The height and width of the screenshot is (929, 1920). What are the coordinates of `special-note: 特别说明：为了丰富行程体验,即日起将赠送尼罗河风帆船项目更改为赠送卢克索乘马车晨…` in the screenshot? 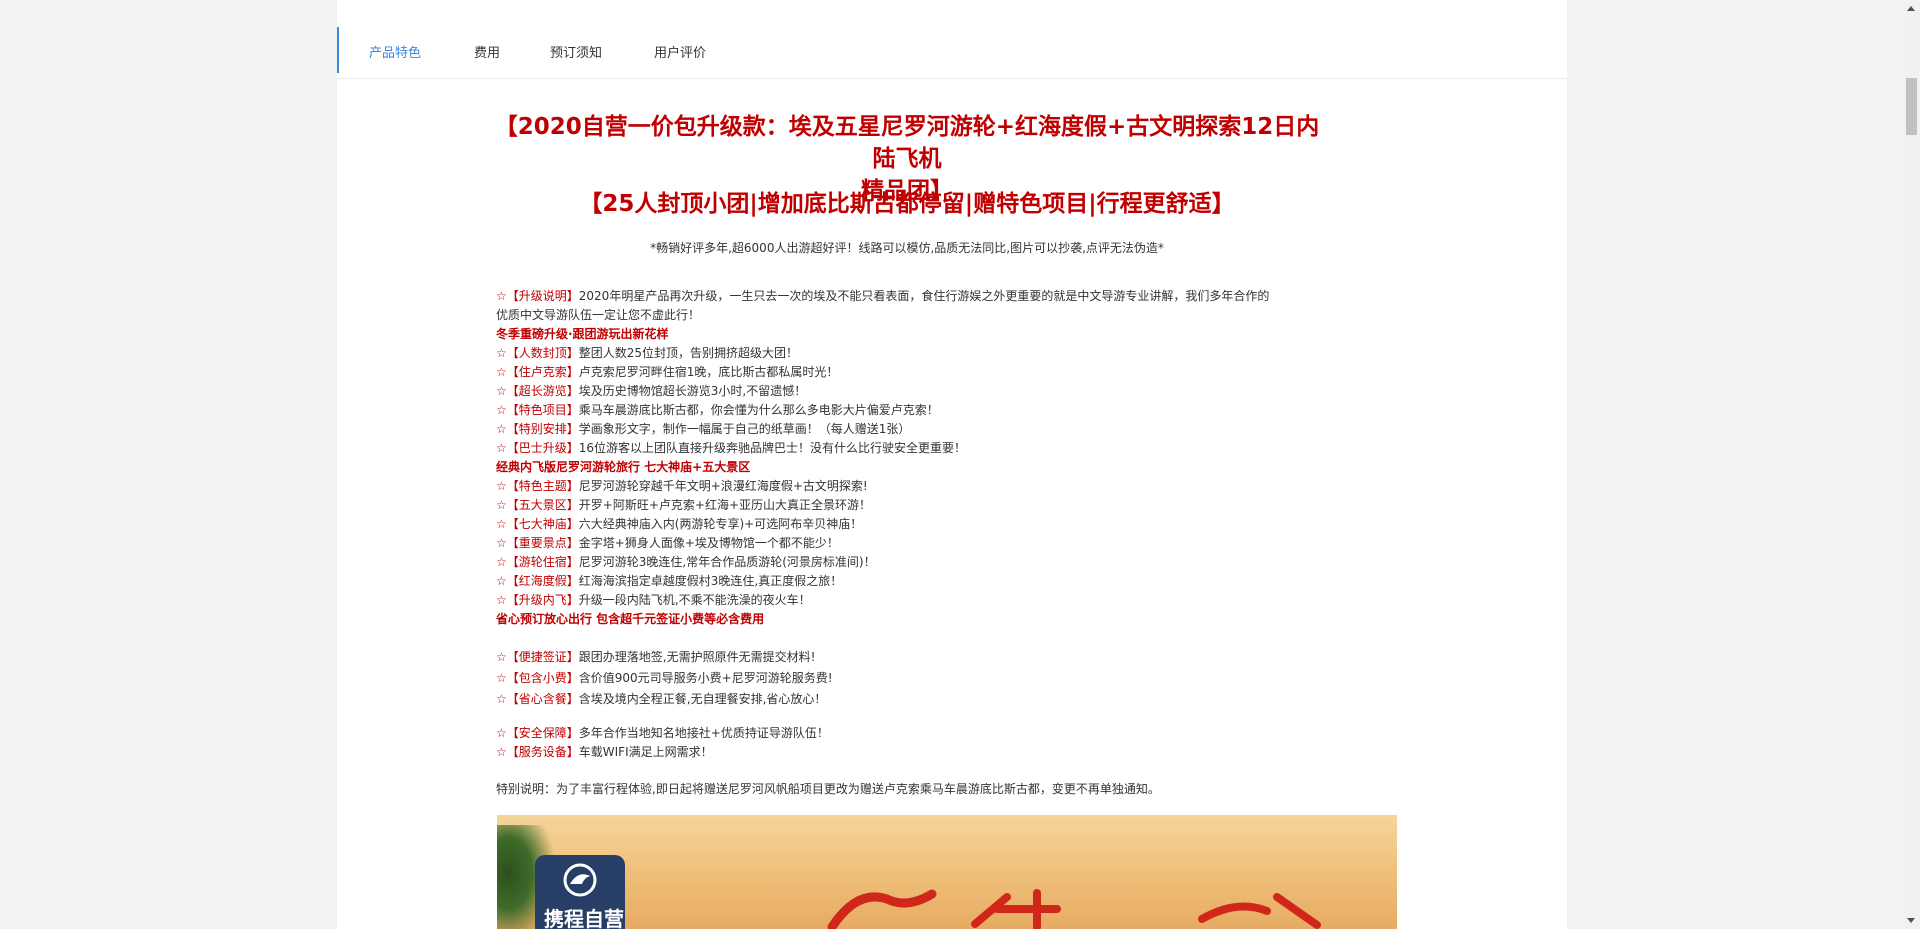 It's located at (828, 789).